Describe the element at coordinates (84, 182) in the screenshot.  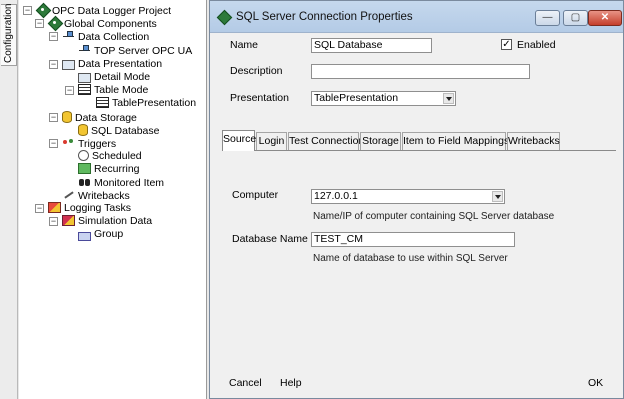
I see `binoculars-icon` at that location.